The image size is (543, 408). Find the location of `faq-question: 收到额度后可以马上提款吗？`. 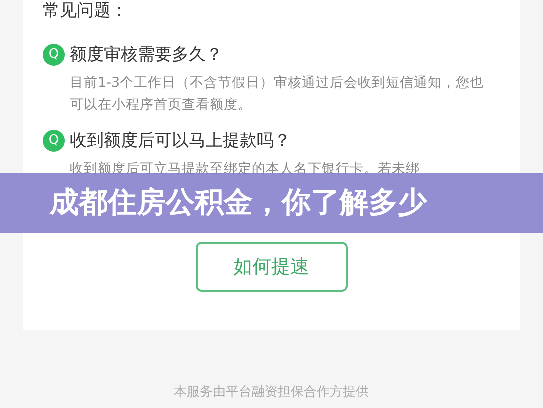

faq-question: 收到额度后可以马上提款吗？ is located at coordinates (180, 141).